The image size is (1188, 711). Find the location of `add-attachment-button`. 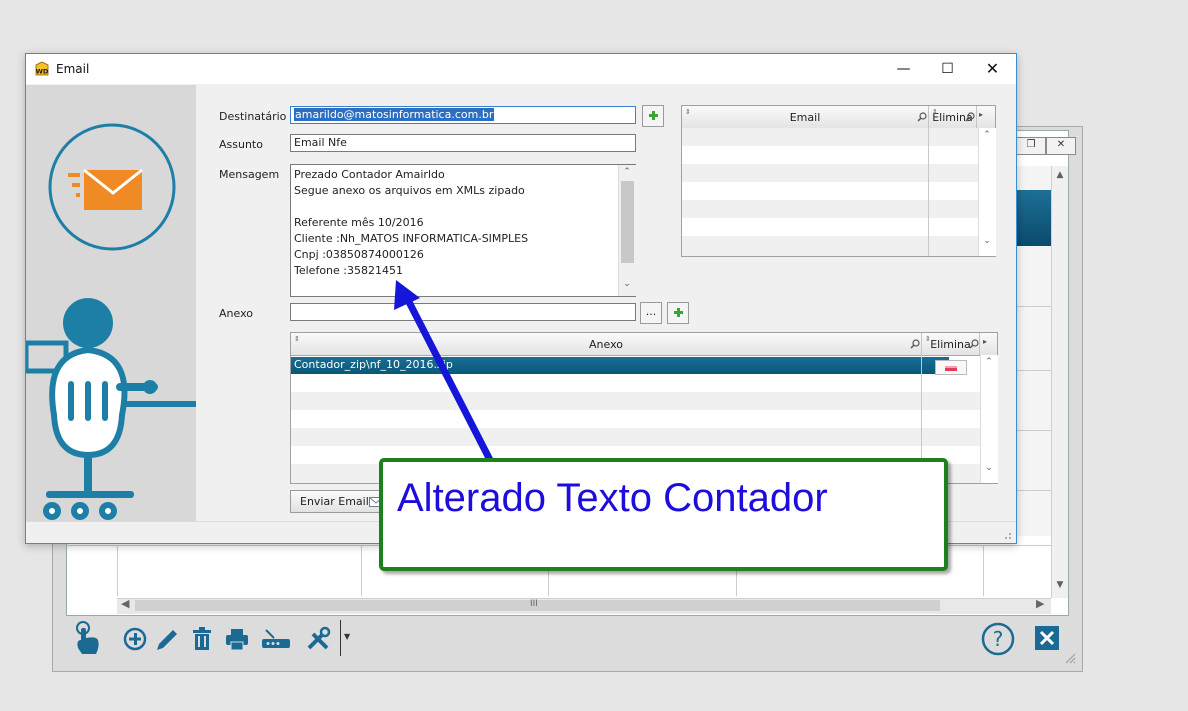

add-attachment-button is located at coordinates (678, 313).